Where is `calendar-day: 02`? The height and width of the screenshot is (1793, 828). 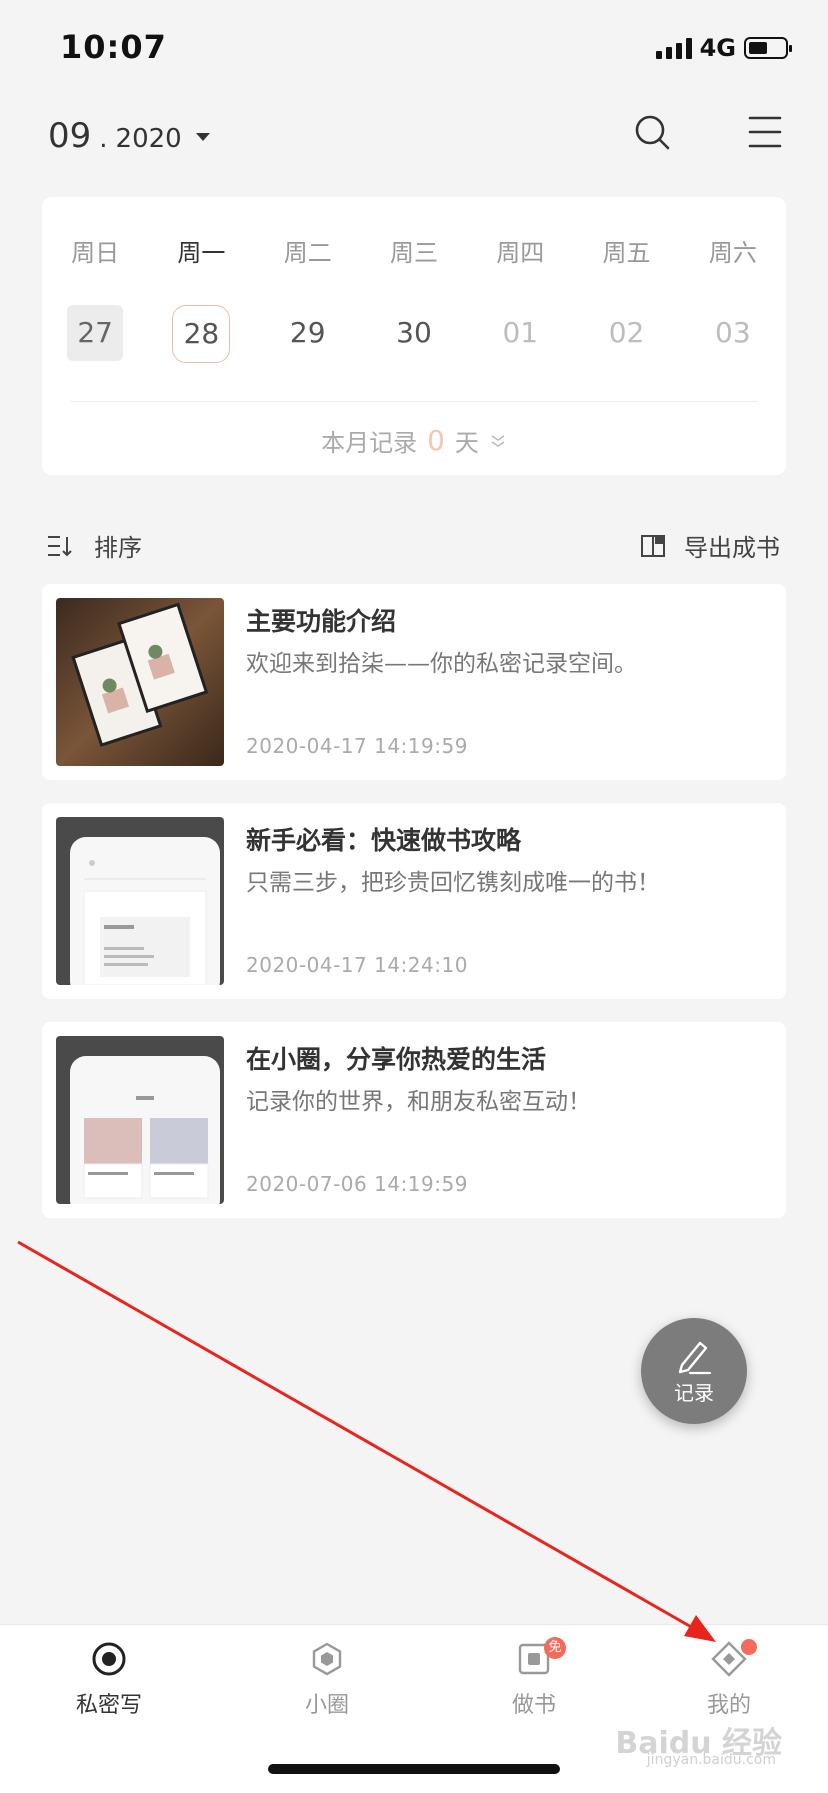 calendar-day: 02 is located at coordinates (627, 333).